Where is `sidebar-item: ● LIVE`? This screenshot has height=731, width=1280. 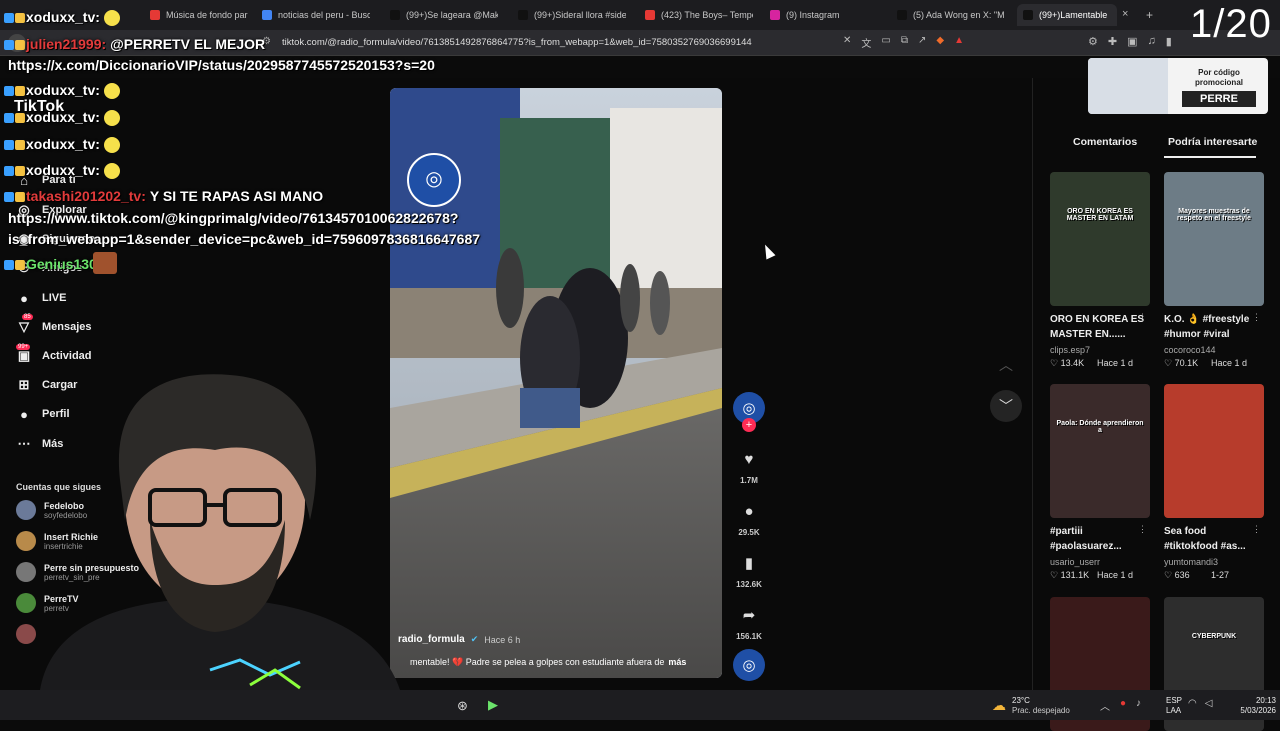 sidebar-item: ● LIVE is located at coordinates (41, 298).